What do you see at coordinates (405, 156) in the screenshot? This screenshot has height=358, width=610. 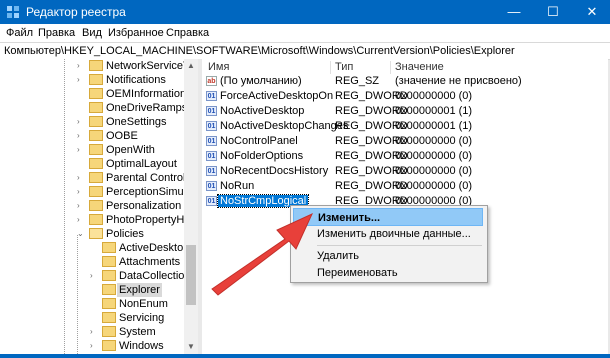 I see `value-row: 01 NoFolderOptions REG_DWORD 0x00000000 (0)` at bounding box center [405, 156].